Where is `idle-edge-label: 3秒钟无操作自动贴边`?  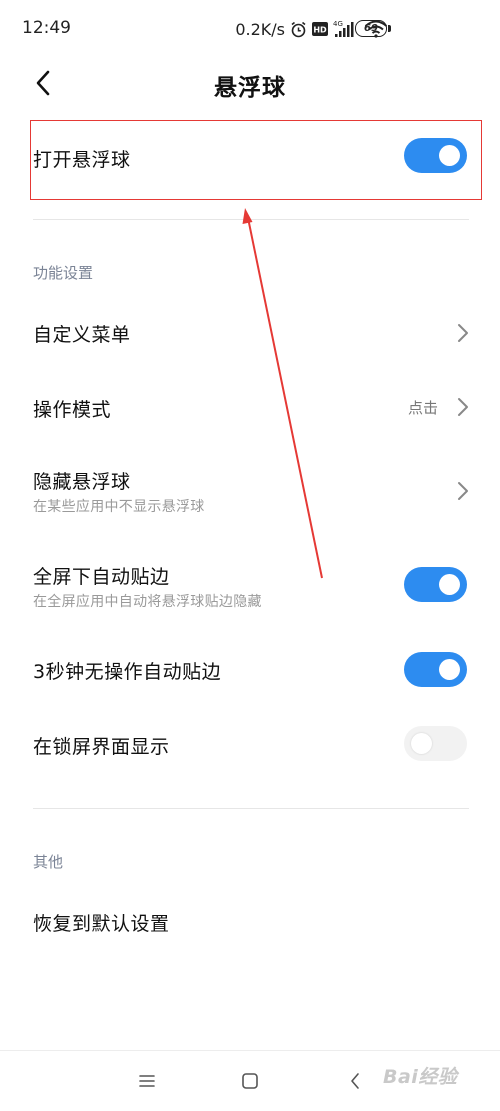
idle-edge-label: 3秒钟无操作自动贴边 is located at coordinates (127, 672).